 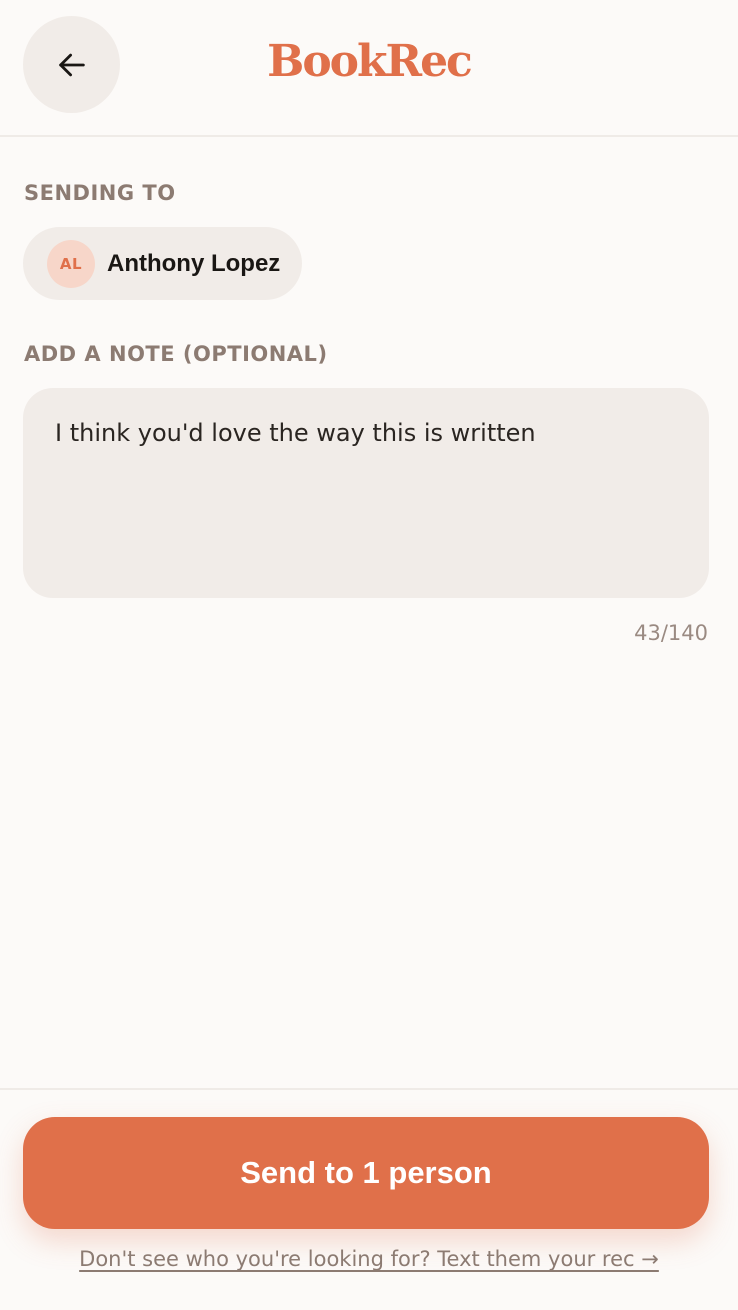 What do you see at coordinates (370, 61) in the screenshot?
I see `brand-logo: BookRec` at bounding box center [370, 61].